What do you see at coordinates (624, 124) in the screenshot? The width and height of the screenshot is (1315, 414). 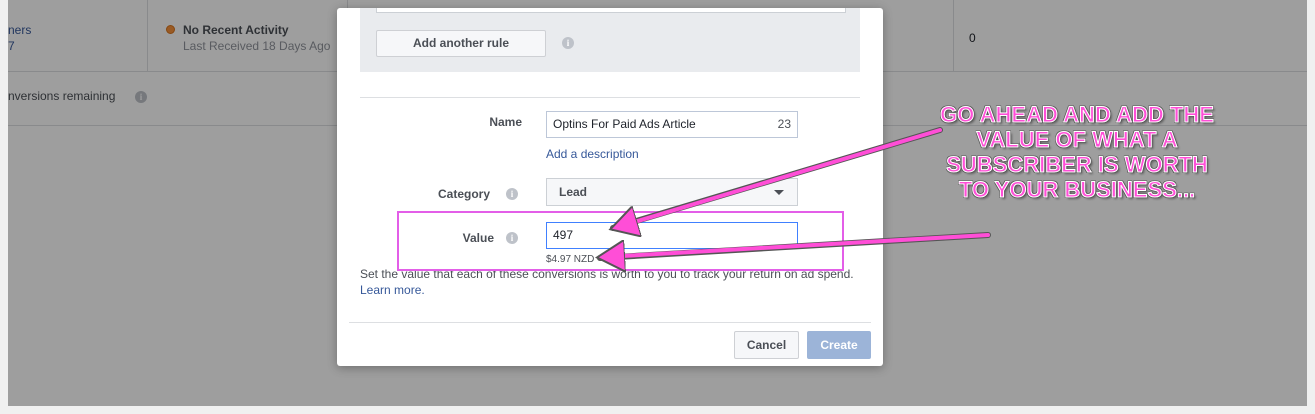 I see `name-input-value: Optins For Paid Ads Article` at bounding box center [624, 124].